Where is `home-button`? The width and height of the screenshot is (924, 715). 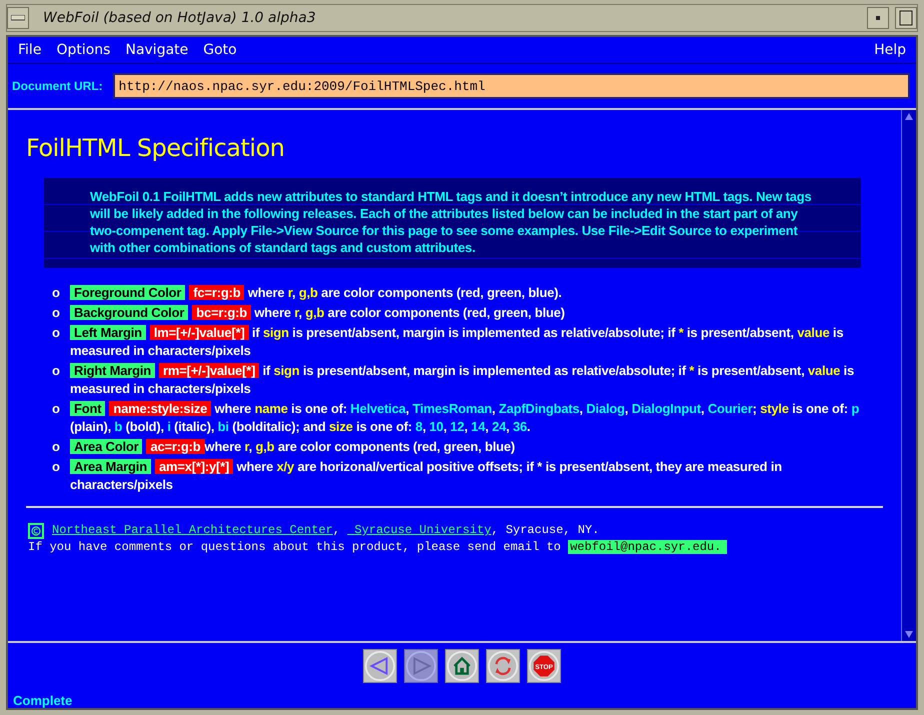
home-button is located at coordinates (462, 666).